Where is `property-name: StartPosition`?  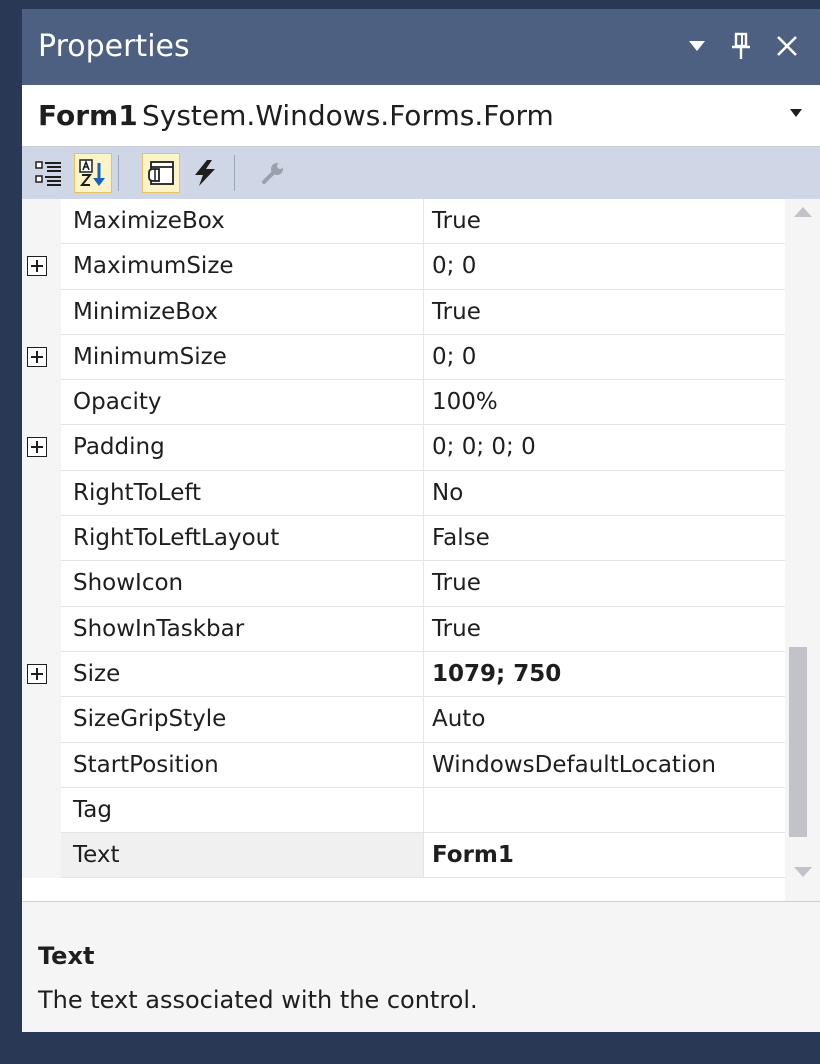
property-name: StartPosition is located at coordinates (242, 765).